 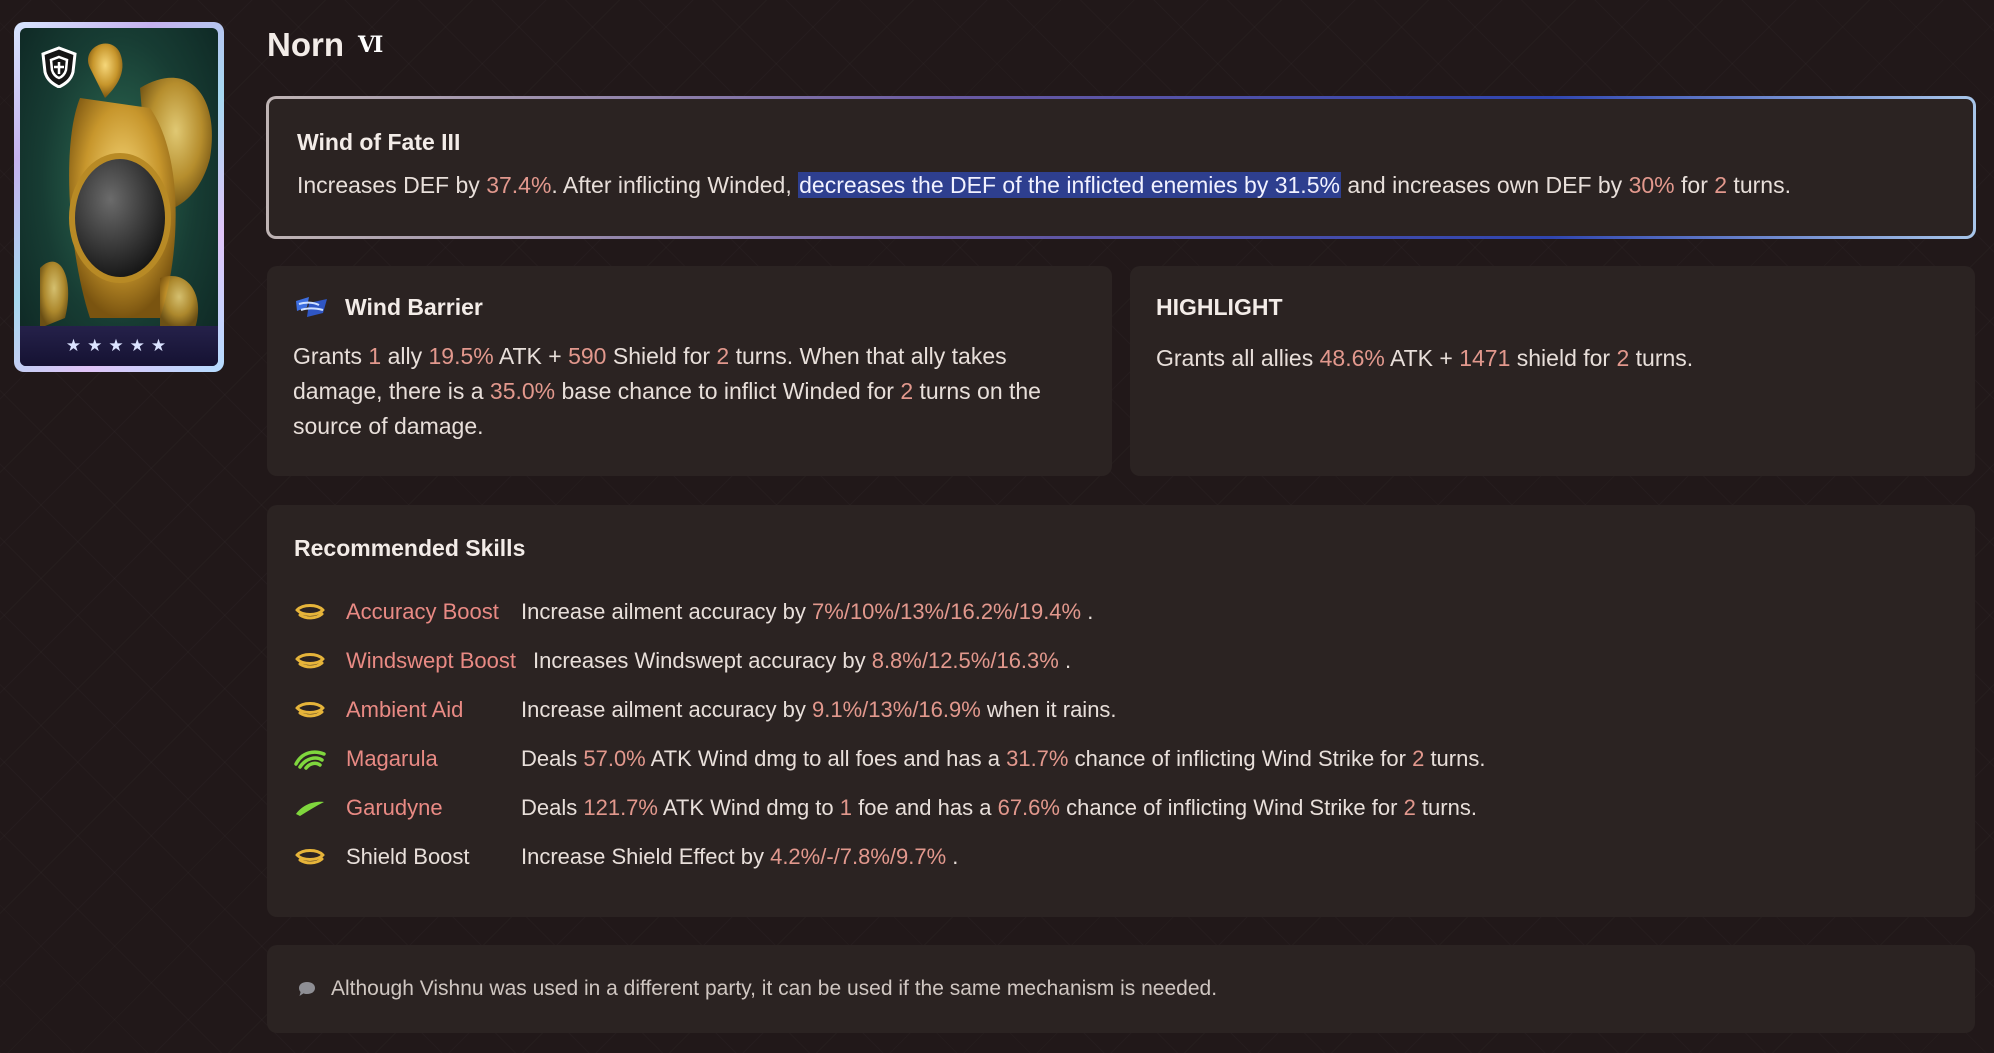 What do you see at coordinates (305, 44) in the screenshot?
I see `persona-name: Norn` at bounding box center [305, 44].